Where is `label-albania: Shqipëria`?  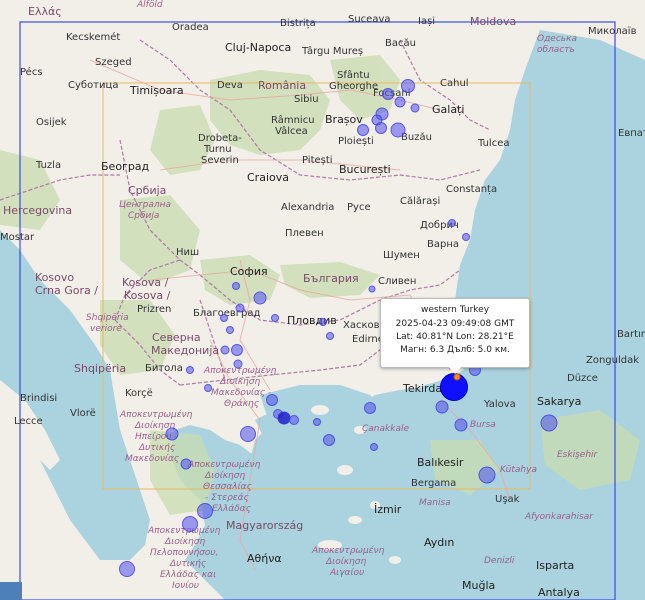 label-albania: Shqipëria is located at coordinates (100, 368).